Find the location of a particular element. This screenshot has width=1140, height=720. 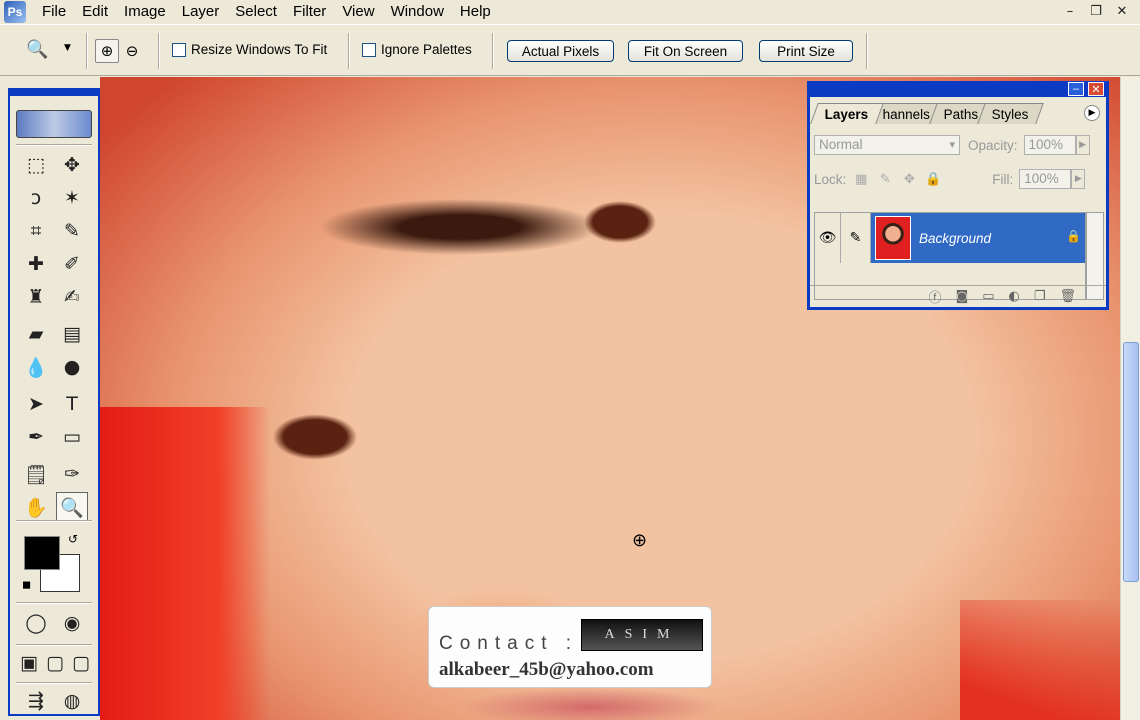

adjustment-layer-icon: ◐ is located at coordinates (1013, 296).